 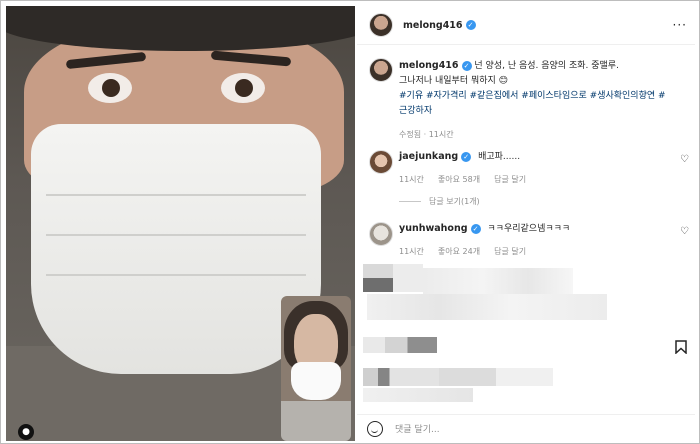 I want to click on more-options-icon: ···, so click(x=680, y=25).